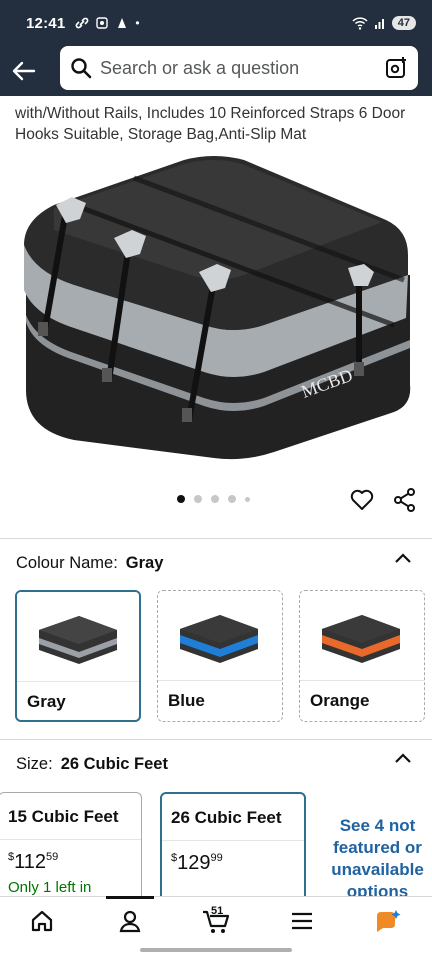  I want to click on camera-search-icon, so click(396, 68).